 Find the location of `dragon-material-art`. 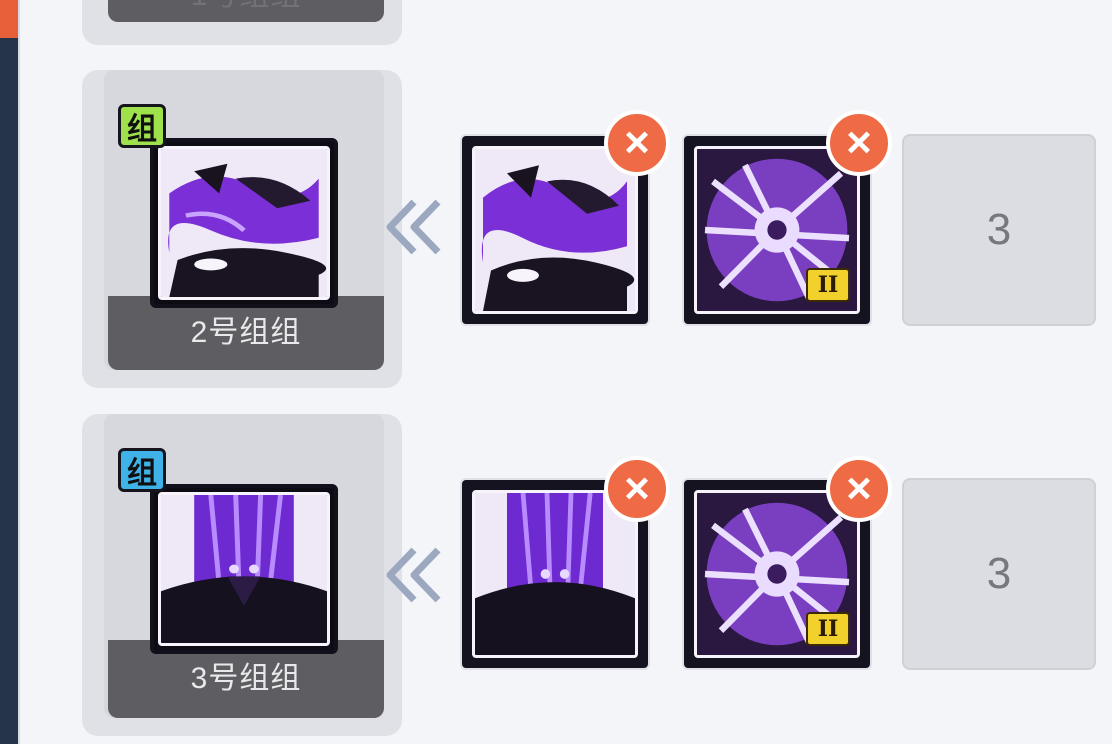

dragon-material-art is located at coordinates (555, 230).